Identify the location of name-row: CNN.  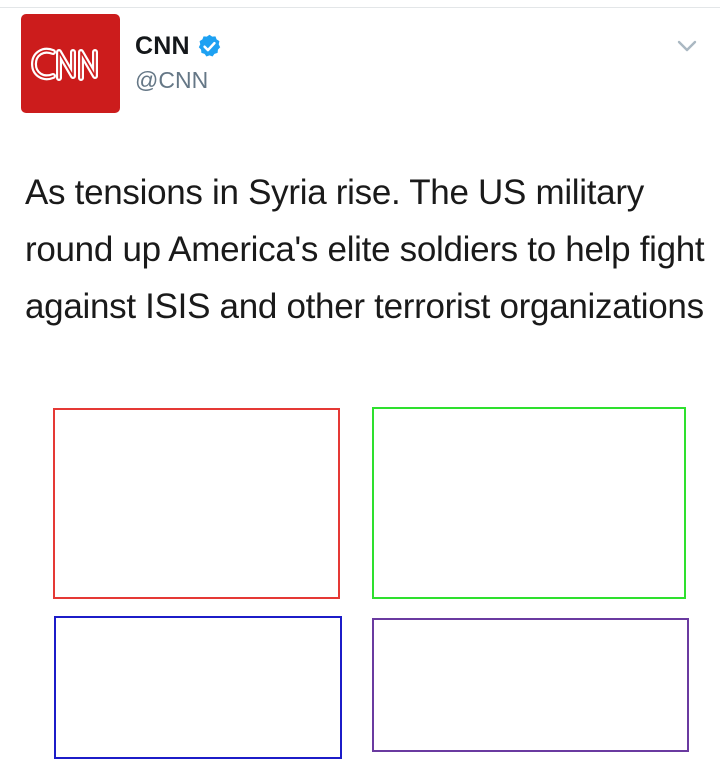
(179, 46).